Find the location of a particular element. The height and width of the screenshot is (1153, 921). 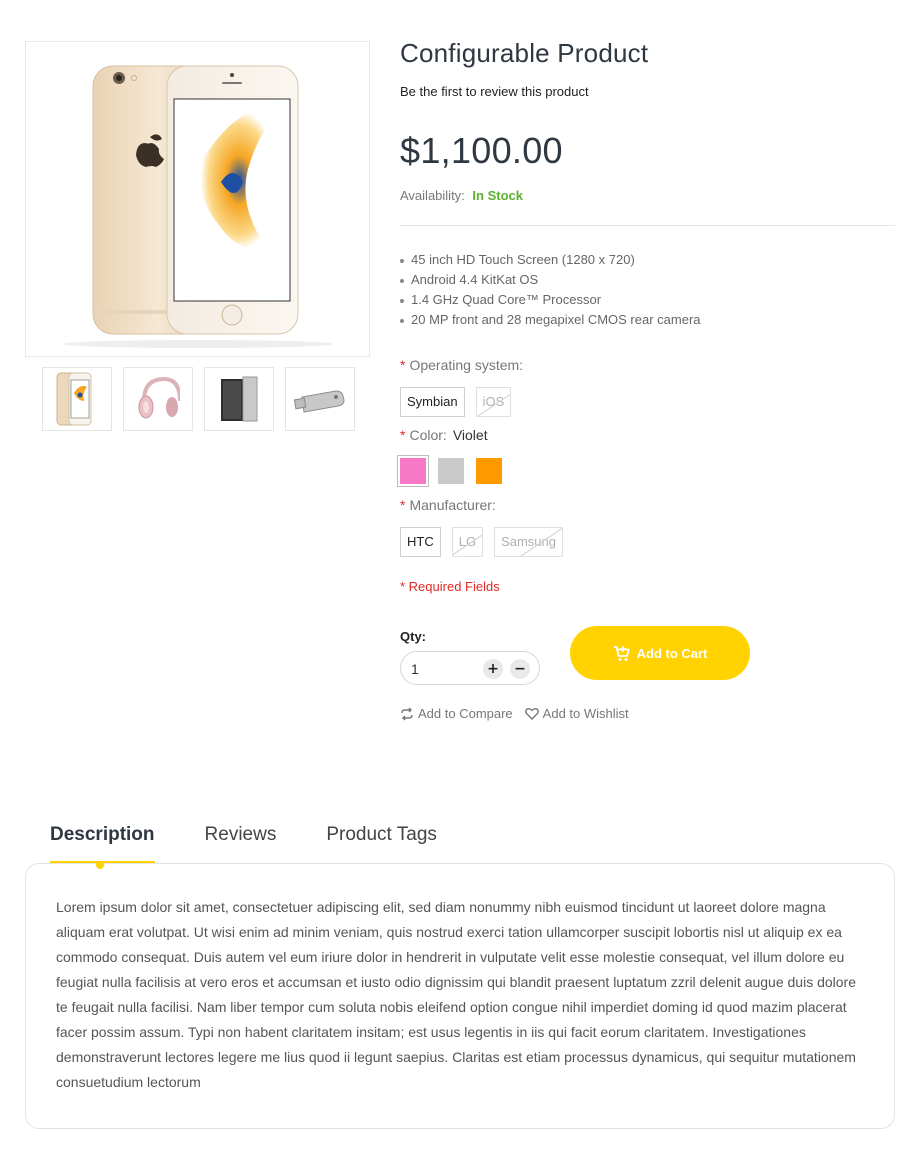

os-label-text: Operating system: is located at coordinates (466, 365).